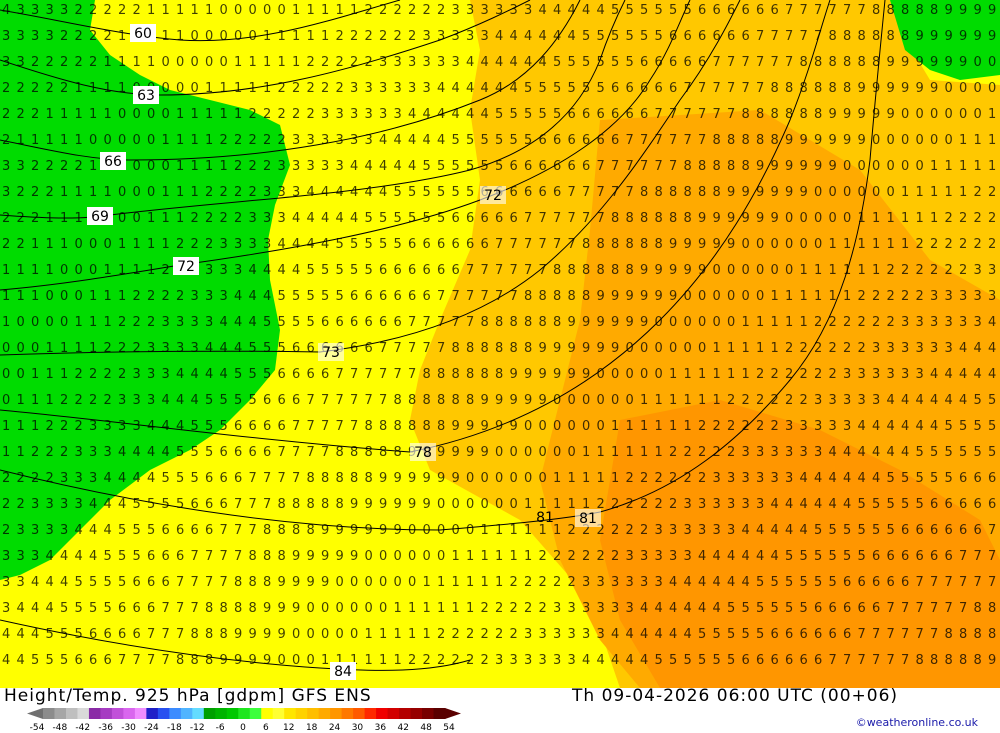  Describe the element at coordinates (331, 353) in the screenshot. I see `contour-label: 73` at that location.